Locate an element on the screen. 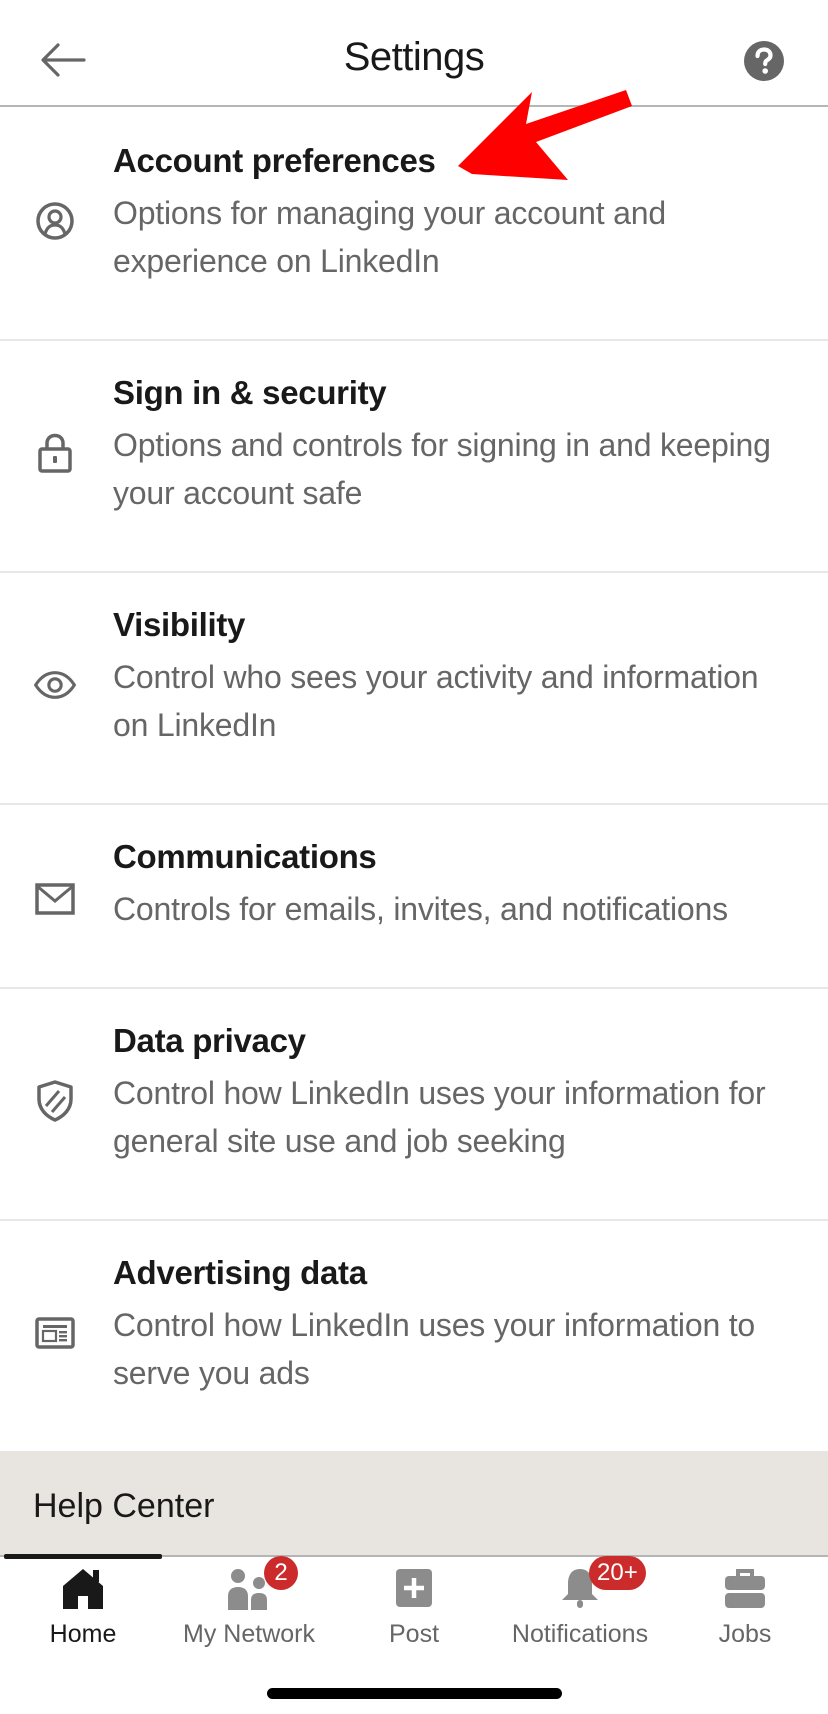  help-center-link: Help Center is located at coordinates (414, 1504).